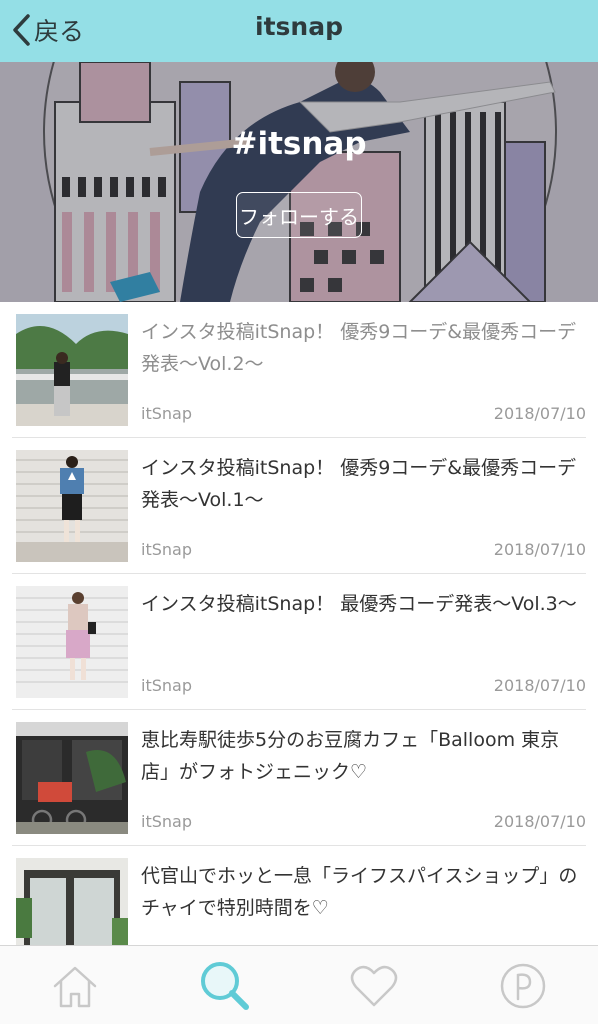 The width and height of the screenshot is (598, 1024). I want to click on tab-home, so click(75, 986).